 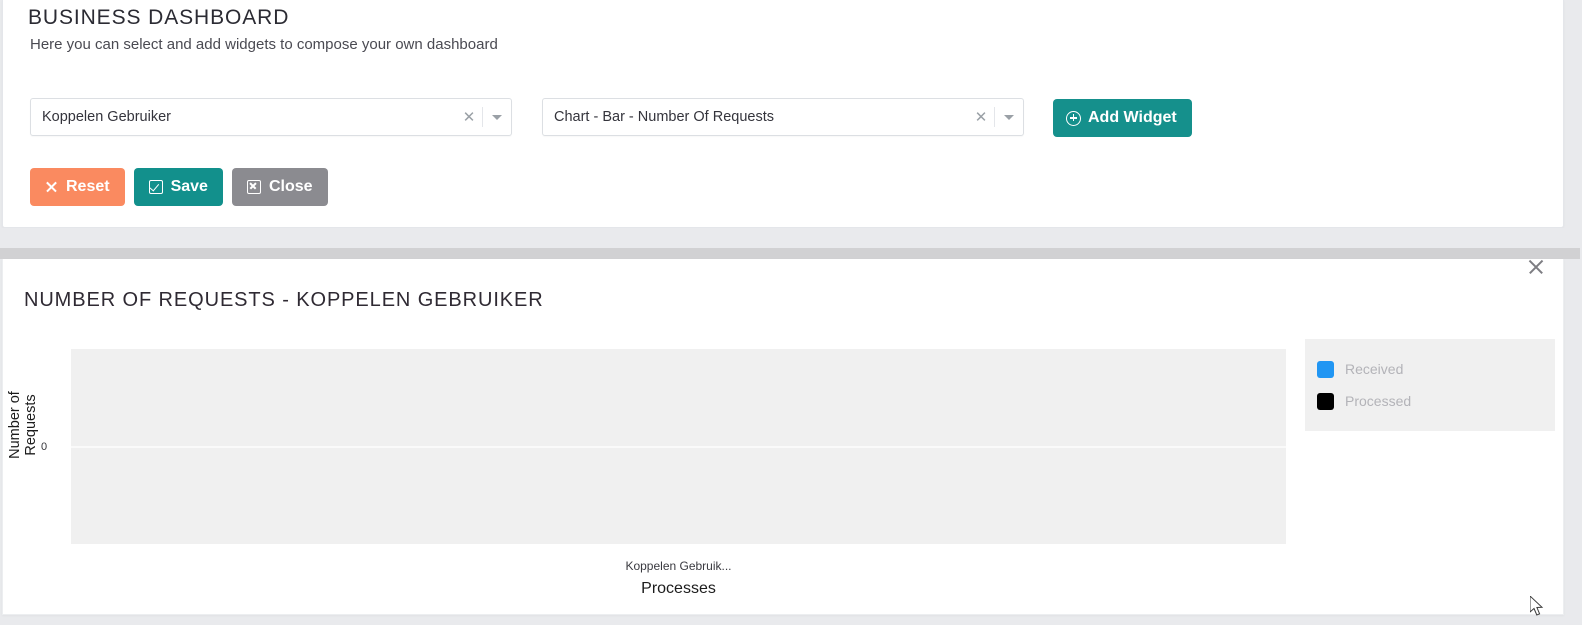 What do you see at coordinates (1073, 118) in the screenshot?
I see `plus-circle-icon` at bounding box center [1073, 118].